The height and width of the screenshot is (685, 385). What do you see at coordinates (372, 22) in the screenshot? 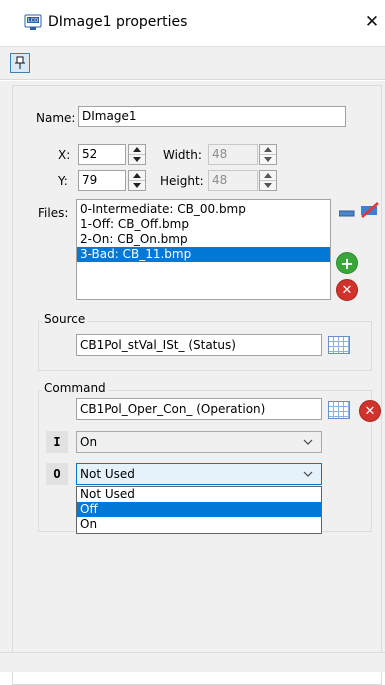
I see `close-icon: ✕` at bounding box center [372, 22].